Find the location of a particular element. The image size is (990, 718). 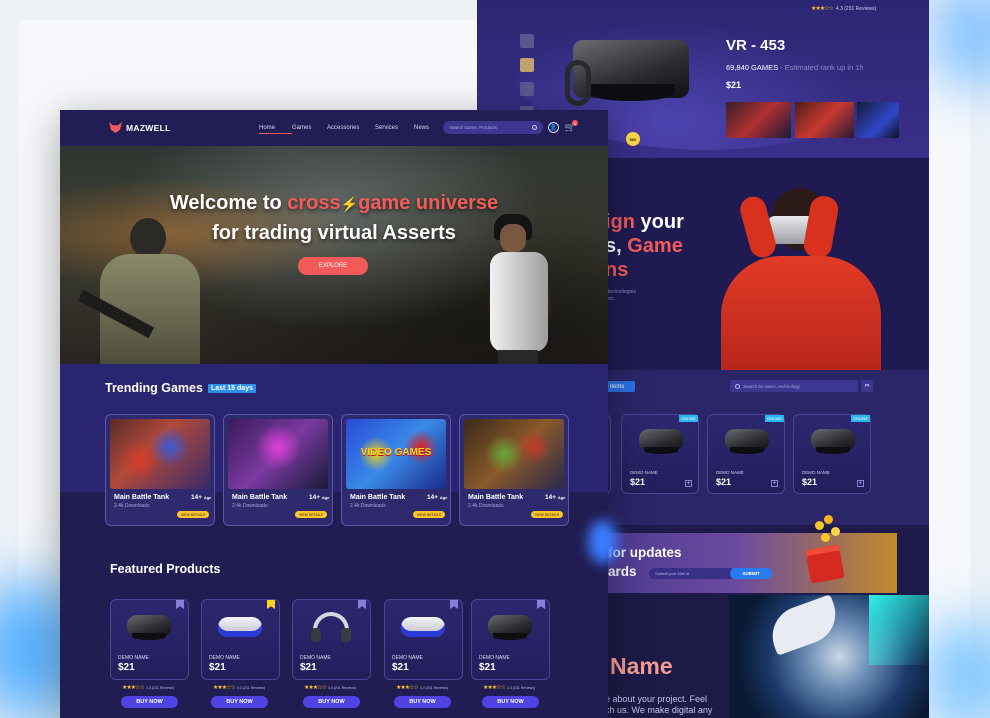

thumbnail-strip is located at coordinates (527, 77).